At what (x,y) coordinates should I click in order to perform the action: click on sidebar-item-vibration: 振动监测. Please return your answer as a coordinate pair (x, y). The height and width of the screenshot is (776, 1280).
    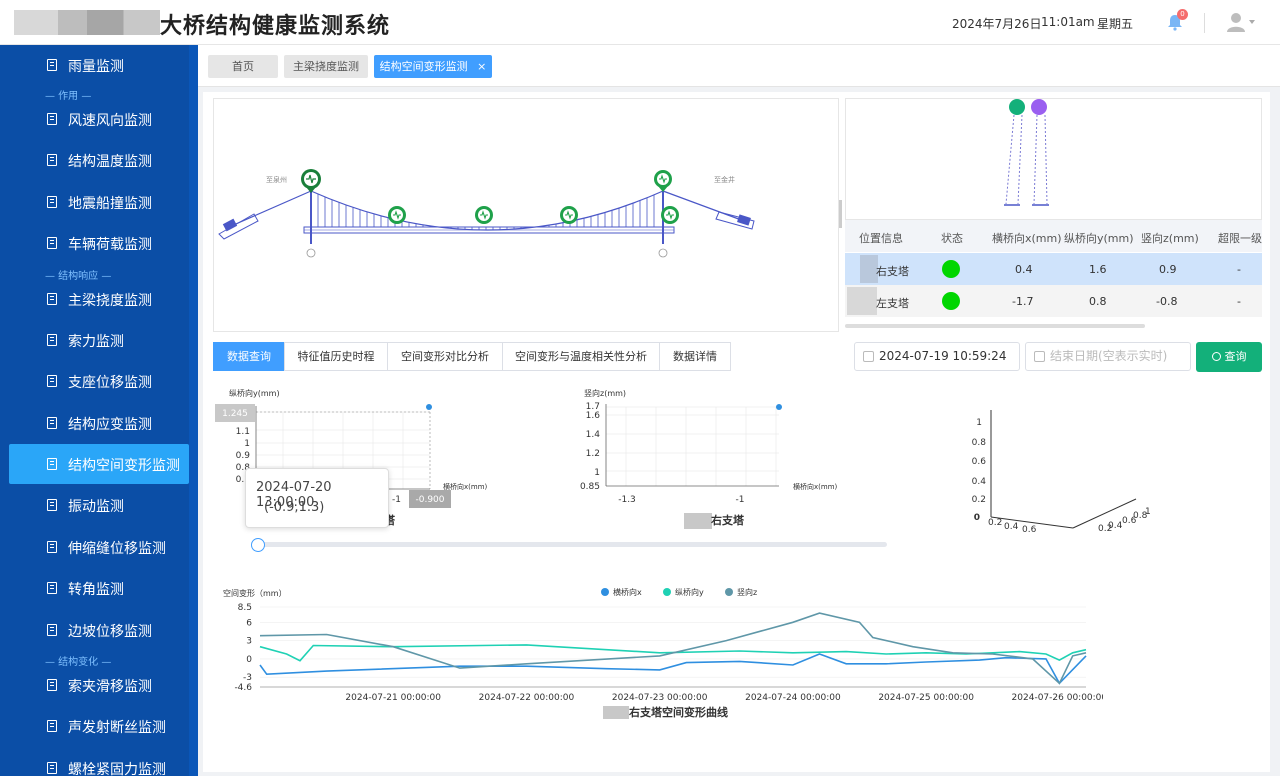
    Looking at the image, I should click on (99, 505).